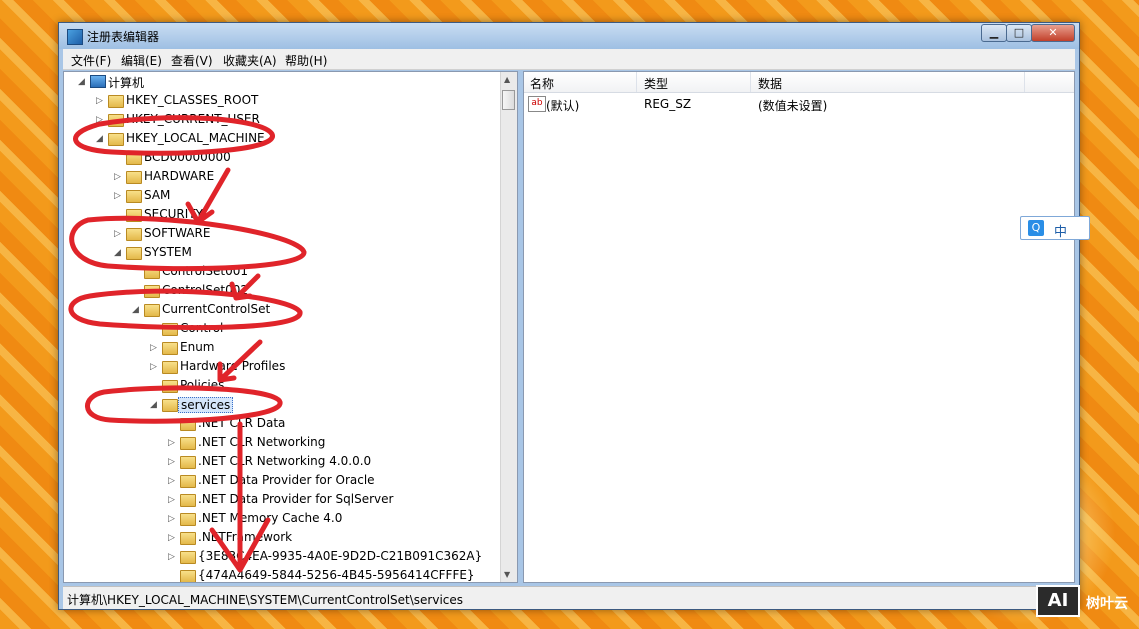  I want to click on watermark-text: 树叶云, so click(1107, 604).